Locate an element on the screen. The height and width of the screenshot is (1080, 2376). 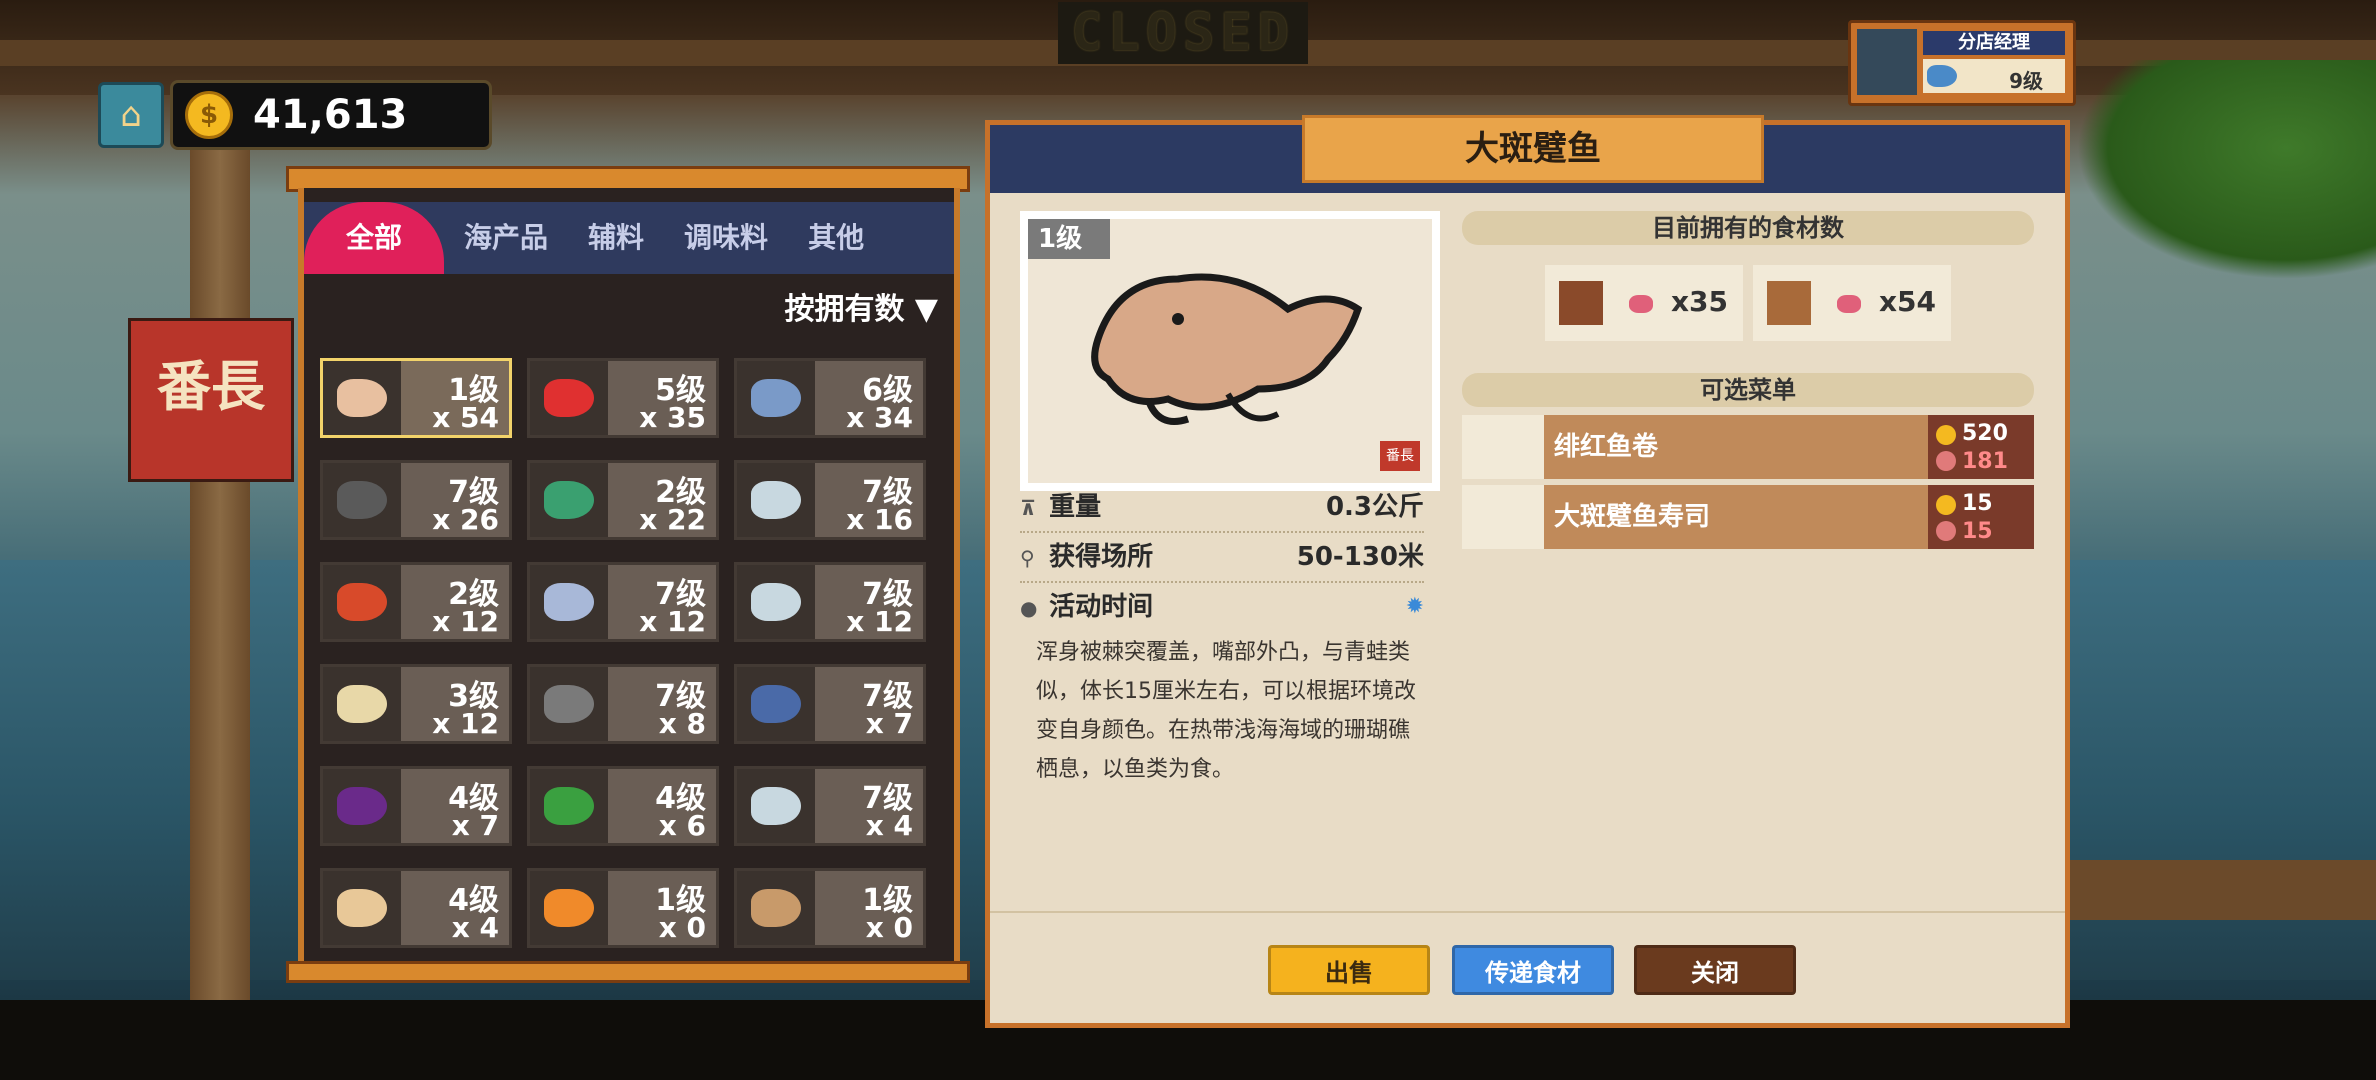
sun-icon: ✹ is located at coordinates (1414, 606).